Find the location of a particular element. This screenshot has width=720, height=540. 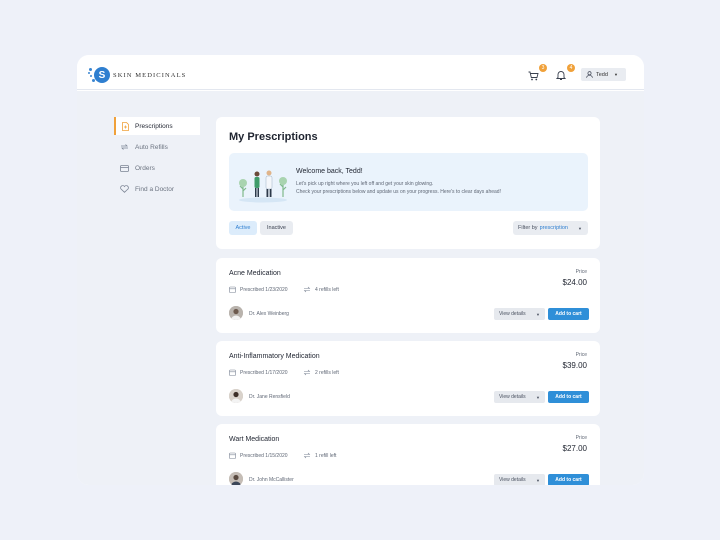

refills-left: 4 refills left is located at coordinates (321, 289).